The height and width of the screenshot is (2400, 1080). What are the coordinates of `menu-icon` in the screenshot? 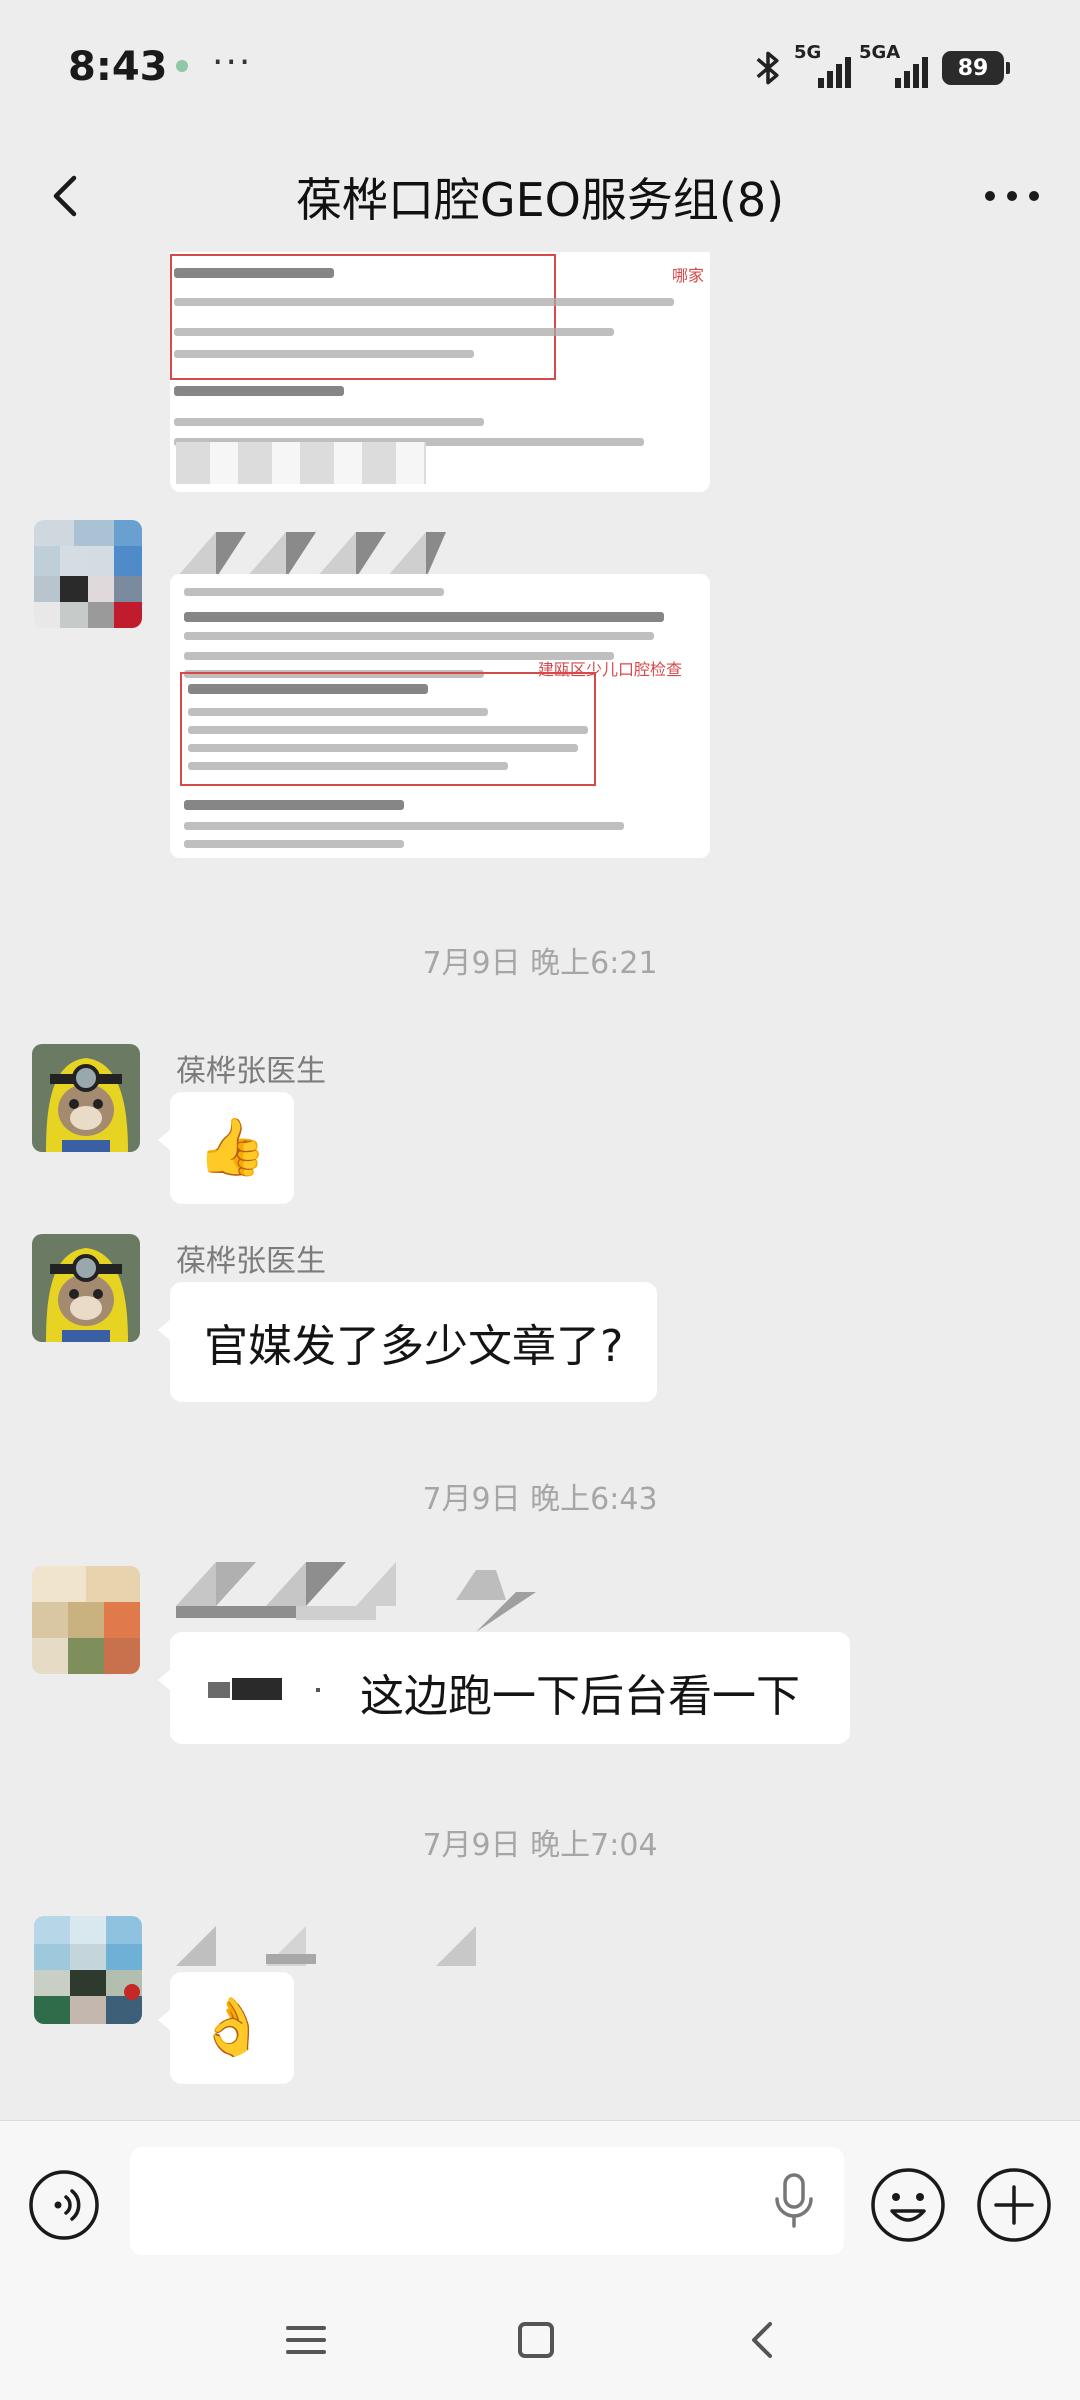 It's located at (306, 2340).